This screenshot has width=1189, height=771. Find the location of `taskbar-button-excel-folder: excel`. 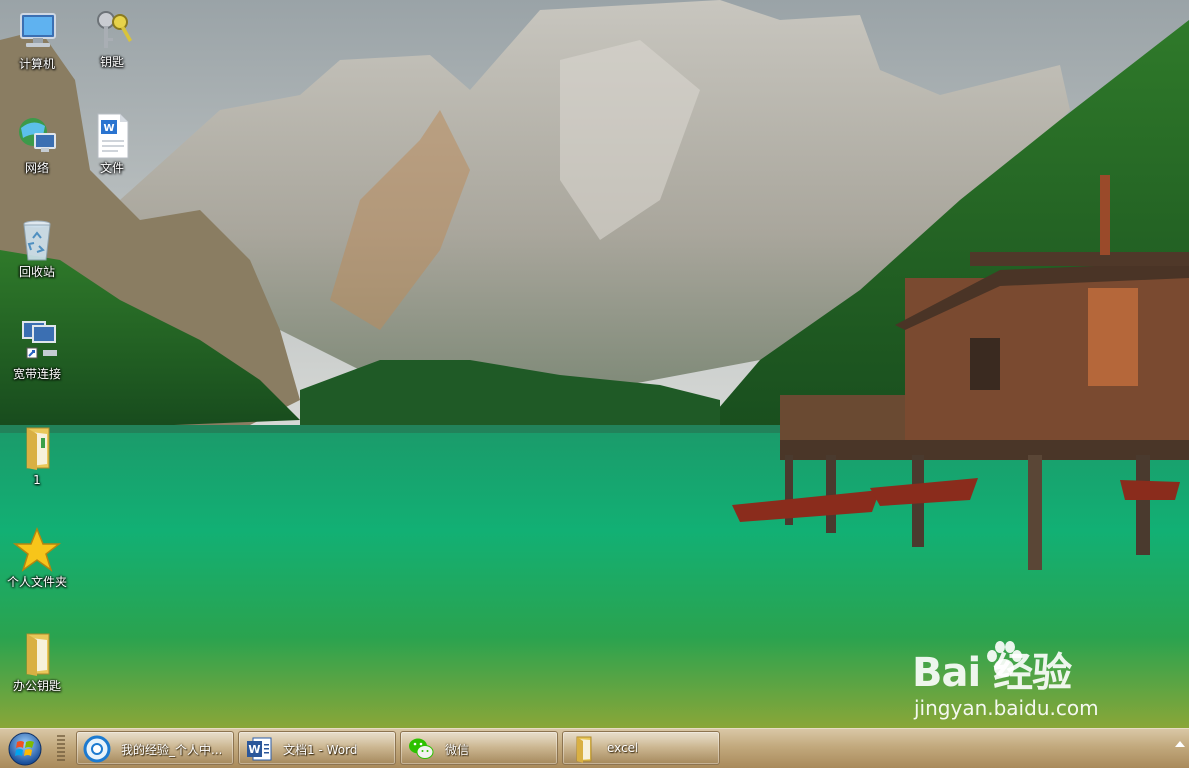

taskbar-button-excel-folder: excel is located at coordinates (641, 748).